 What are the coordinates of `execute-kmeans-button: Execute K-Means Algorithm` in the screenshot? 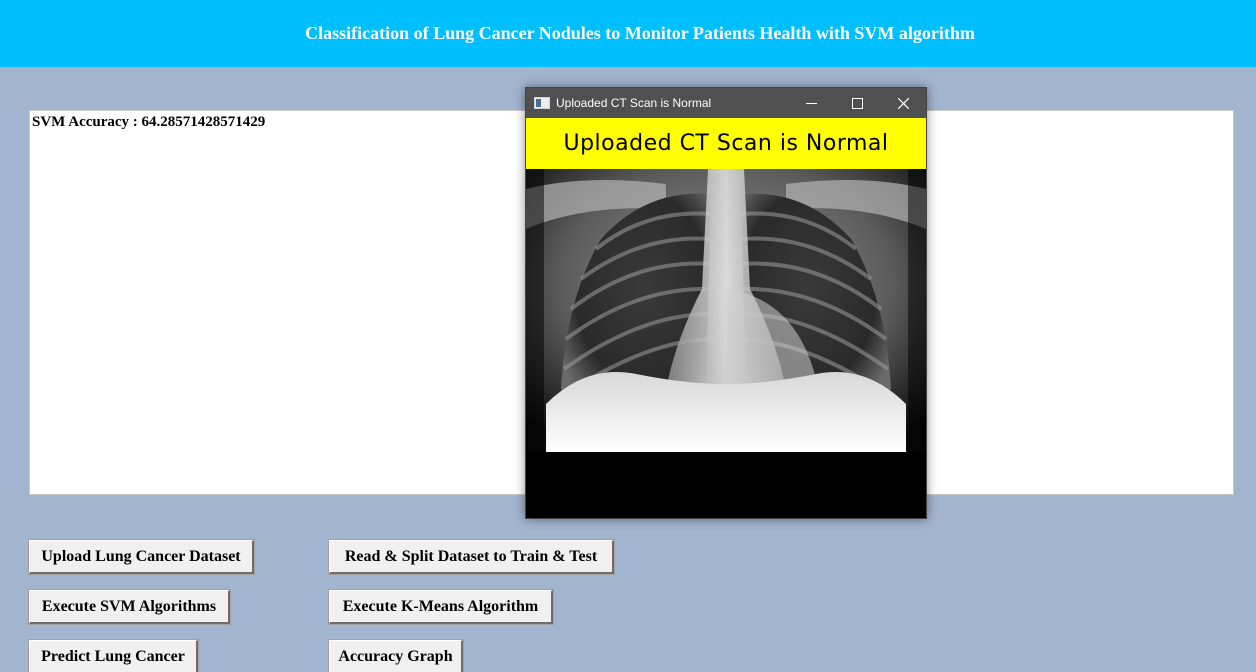 It's located at (441, 607).